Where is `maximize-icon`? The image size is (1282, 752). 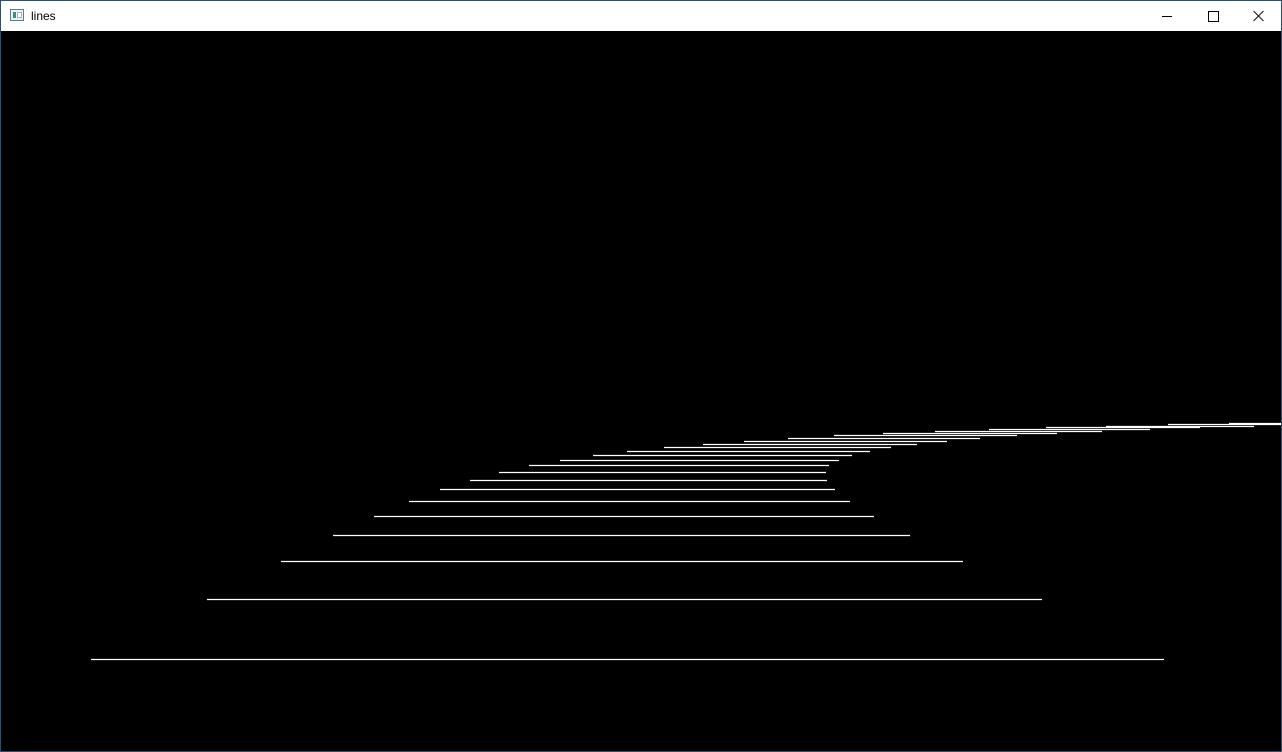
maximize-icon is located at coordinates (1213, 16).